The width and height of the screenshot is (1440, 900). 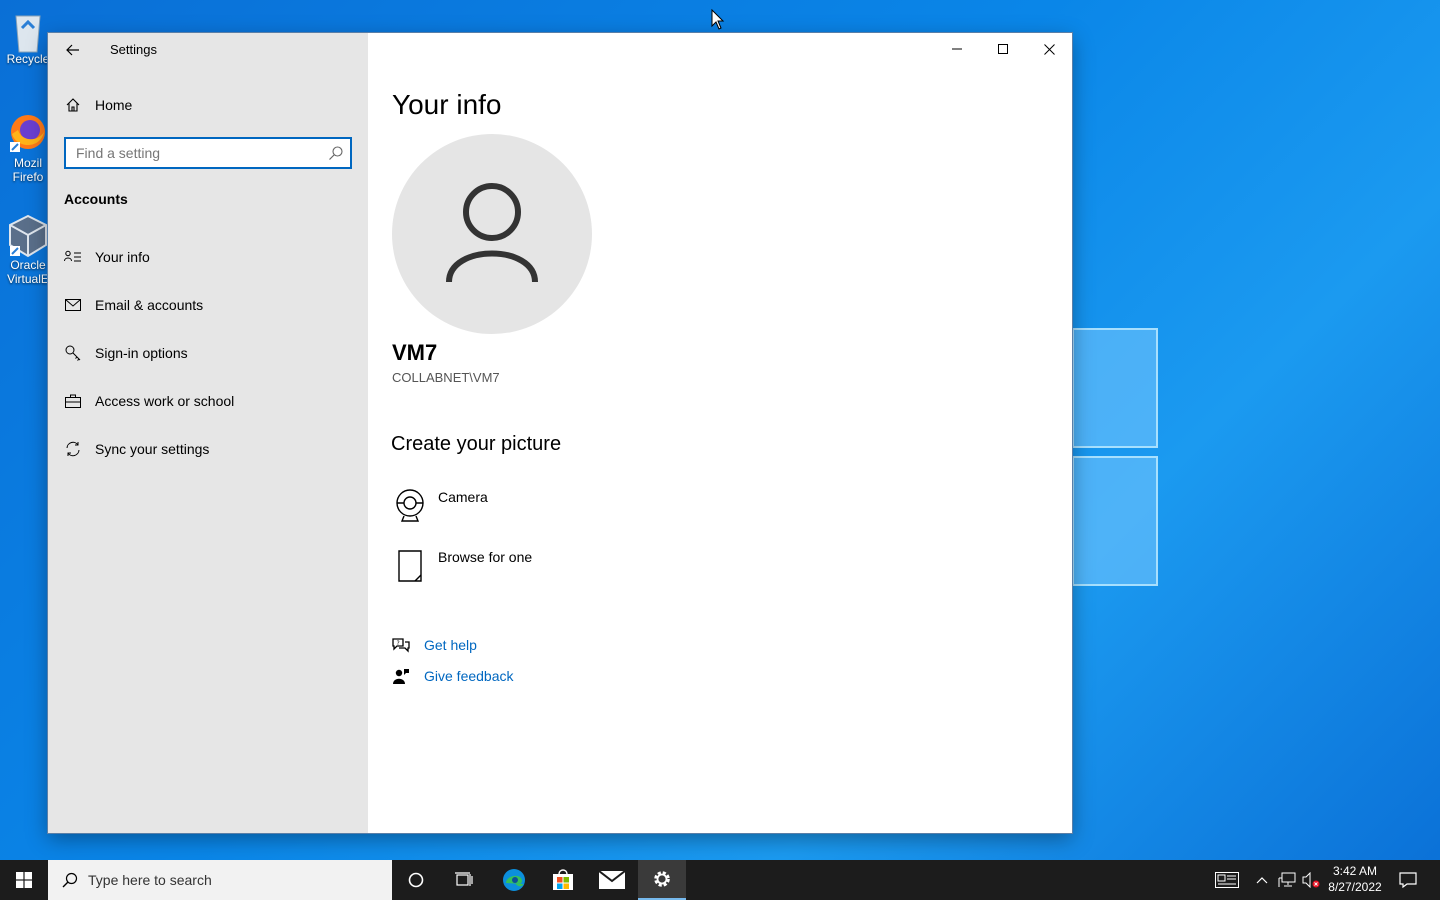 I want to click on cortana-circle-icon, so click(x=416, y=880).